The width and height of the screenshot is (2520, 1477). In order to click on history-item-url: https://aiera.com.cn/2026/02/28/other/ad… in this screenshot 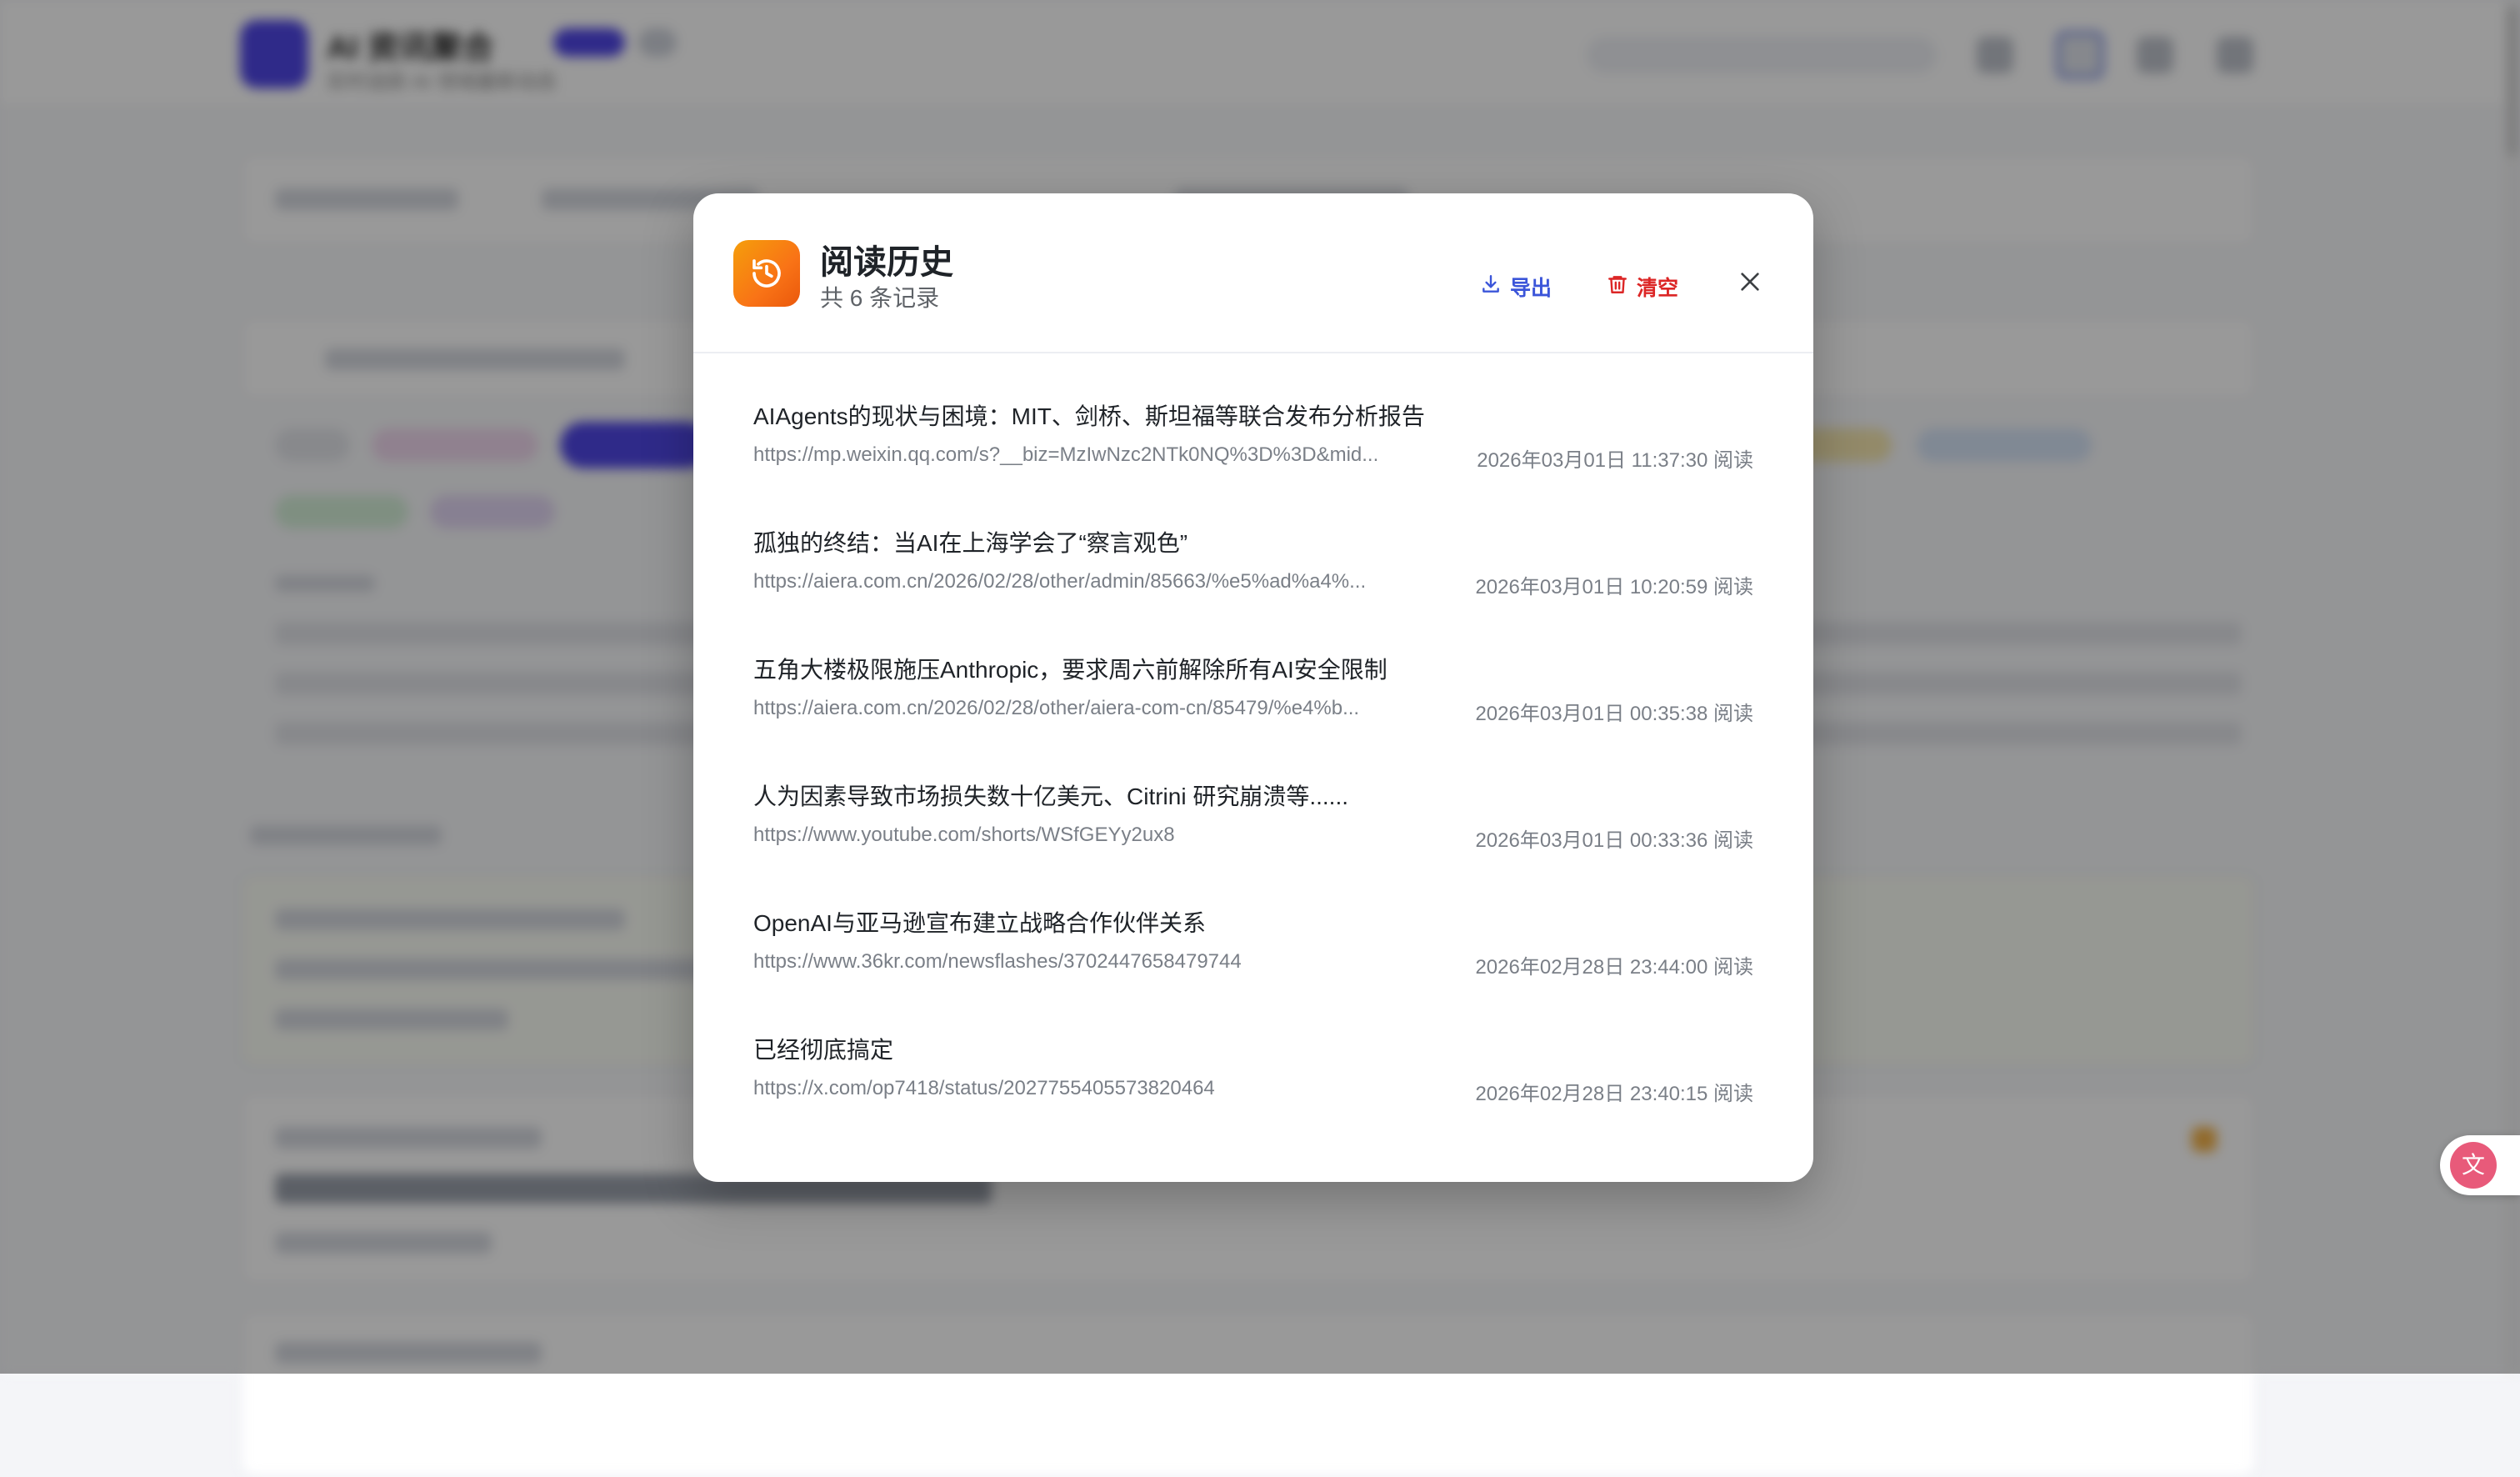, I will do `click(1059, 581)`.